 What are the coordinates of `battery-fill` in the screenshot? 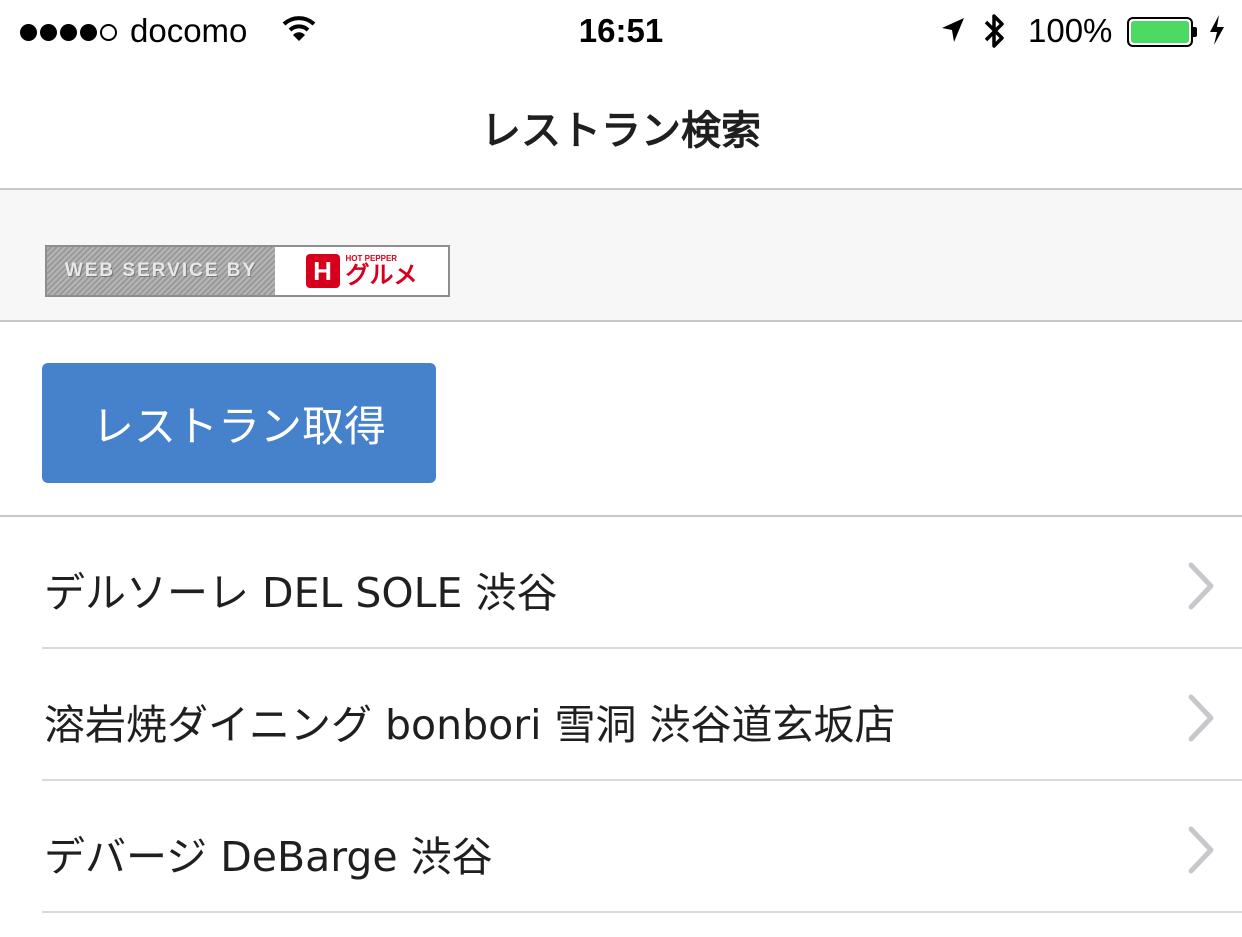 It's located at (1160, 32).